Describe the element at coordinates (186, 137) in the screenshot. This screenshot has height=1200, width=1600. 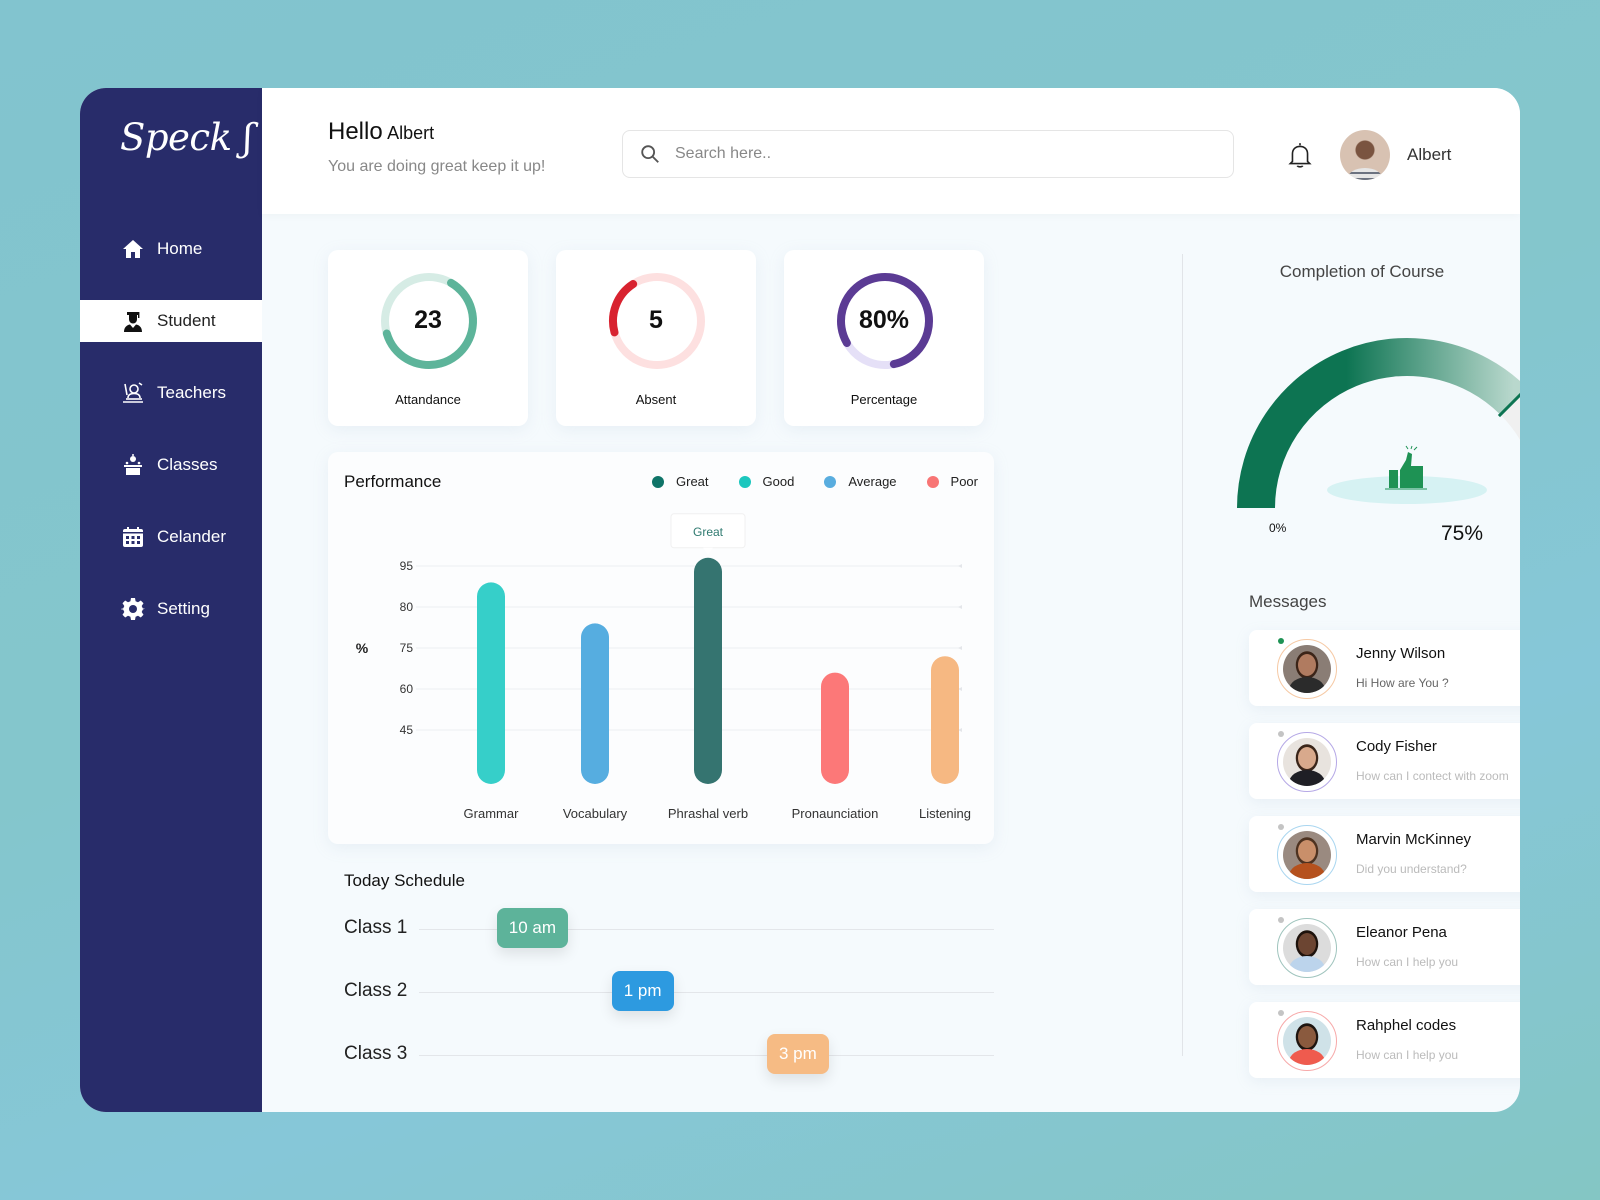
I see `logo: Speck ʃ` at that location.